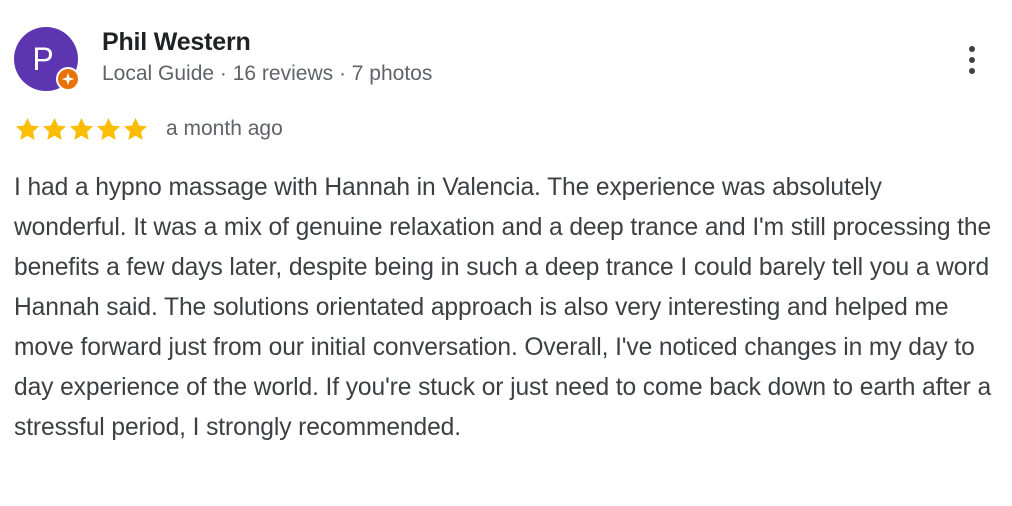  I want to click on review-time: a month ago, so click(224, 128).